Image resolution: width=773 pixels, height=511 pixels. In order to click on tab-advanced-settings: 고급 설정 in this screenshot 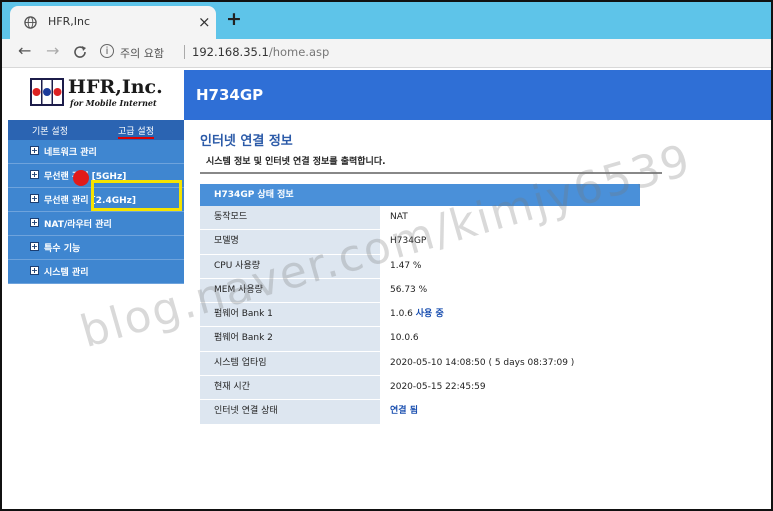, I will do `click(136, 130)`.